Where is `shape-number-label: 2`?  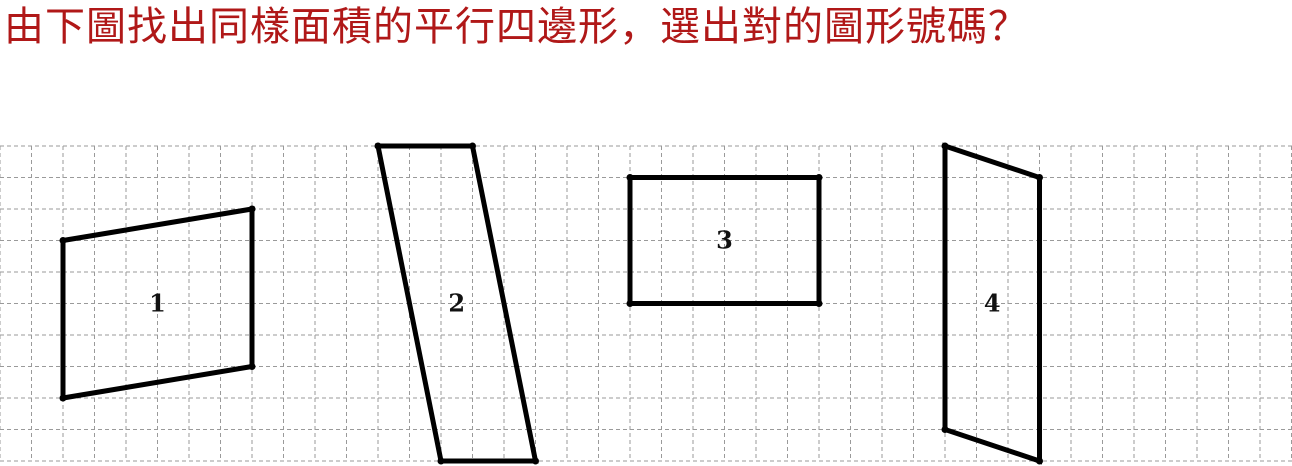 shape-number-label: 2 is located at coordinates (456, 303).